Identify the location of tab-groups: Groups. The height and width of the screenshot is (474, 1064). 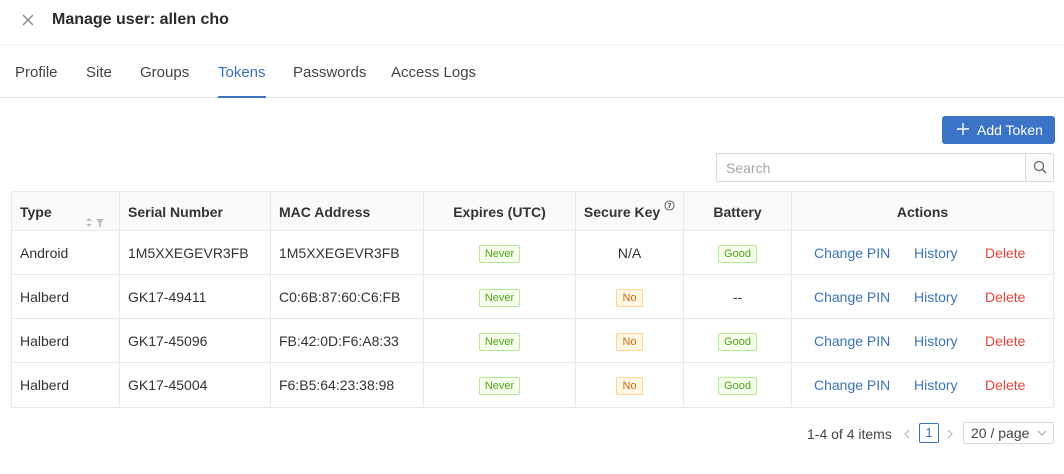
(164, 72).